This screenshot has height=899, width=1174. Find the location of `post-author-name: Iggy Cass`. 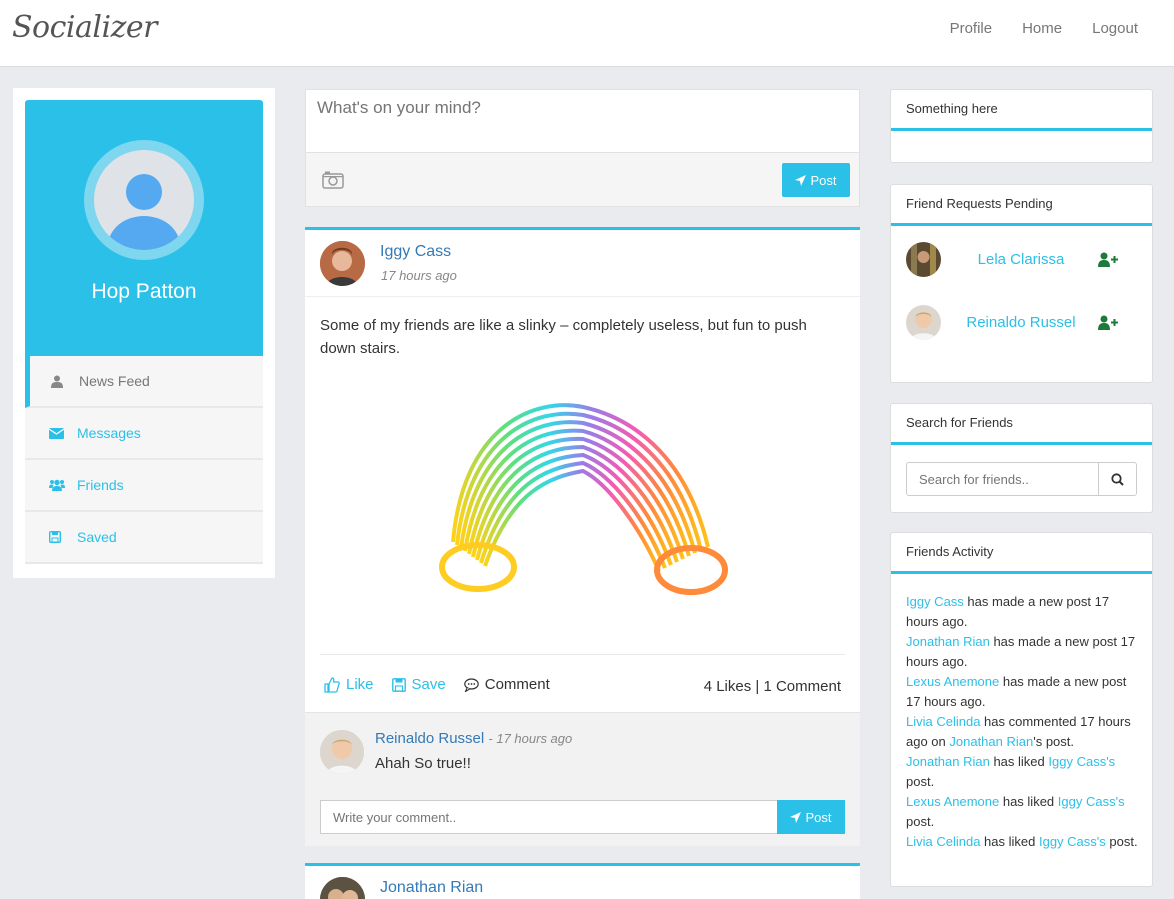

post-author-name: Iggy Cass is located at coordinates (415, 252).